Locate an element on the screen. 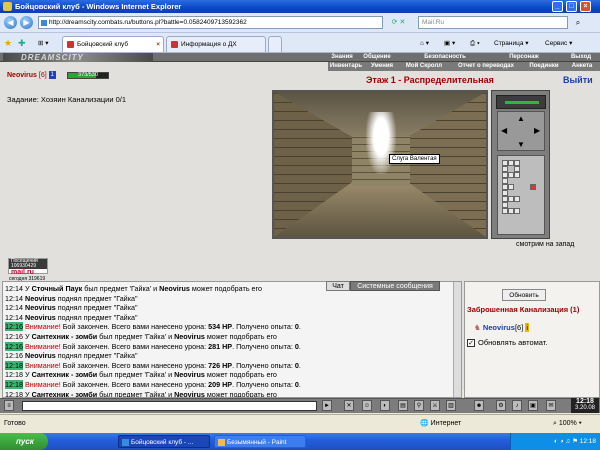 This screenshot has width=600, height=450. nav-knowledge: Знания is located at coordinates (342, 57).